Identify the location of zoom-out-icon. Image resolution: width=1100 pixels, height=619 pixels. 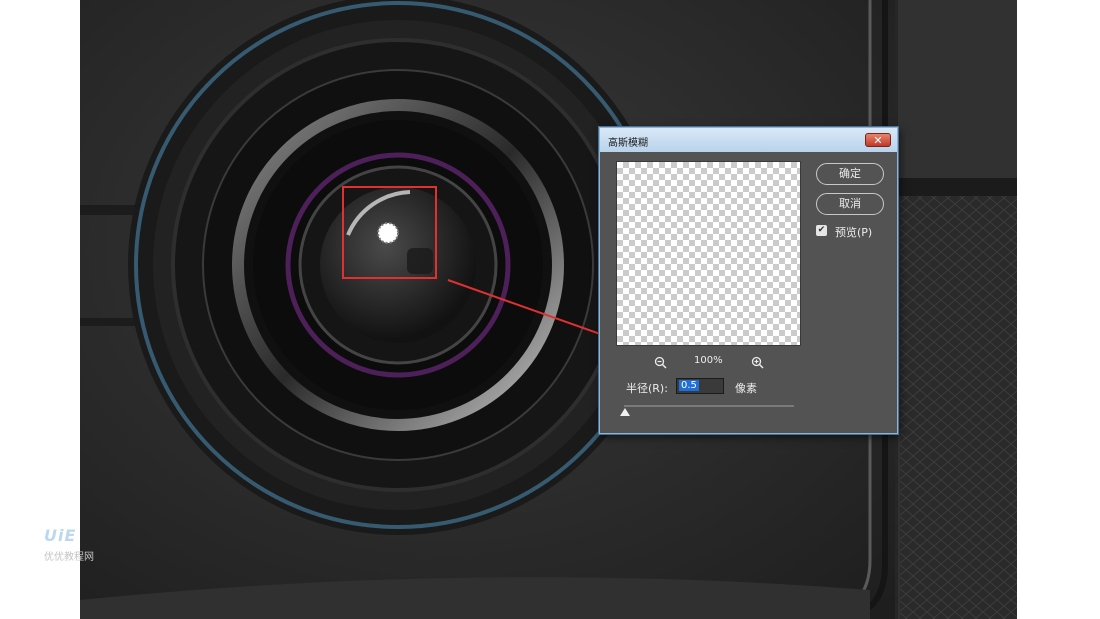
(660, 364).